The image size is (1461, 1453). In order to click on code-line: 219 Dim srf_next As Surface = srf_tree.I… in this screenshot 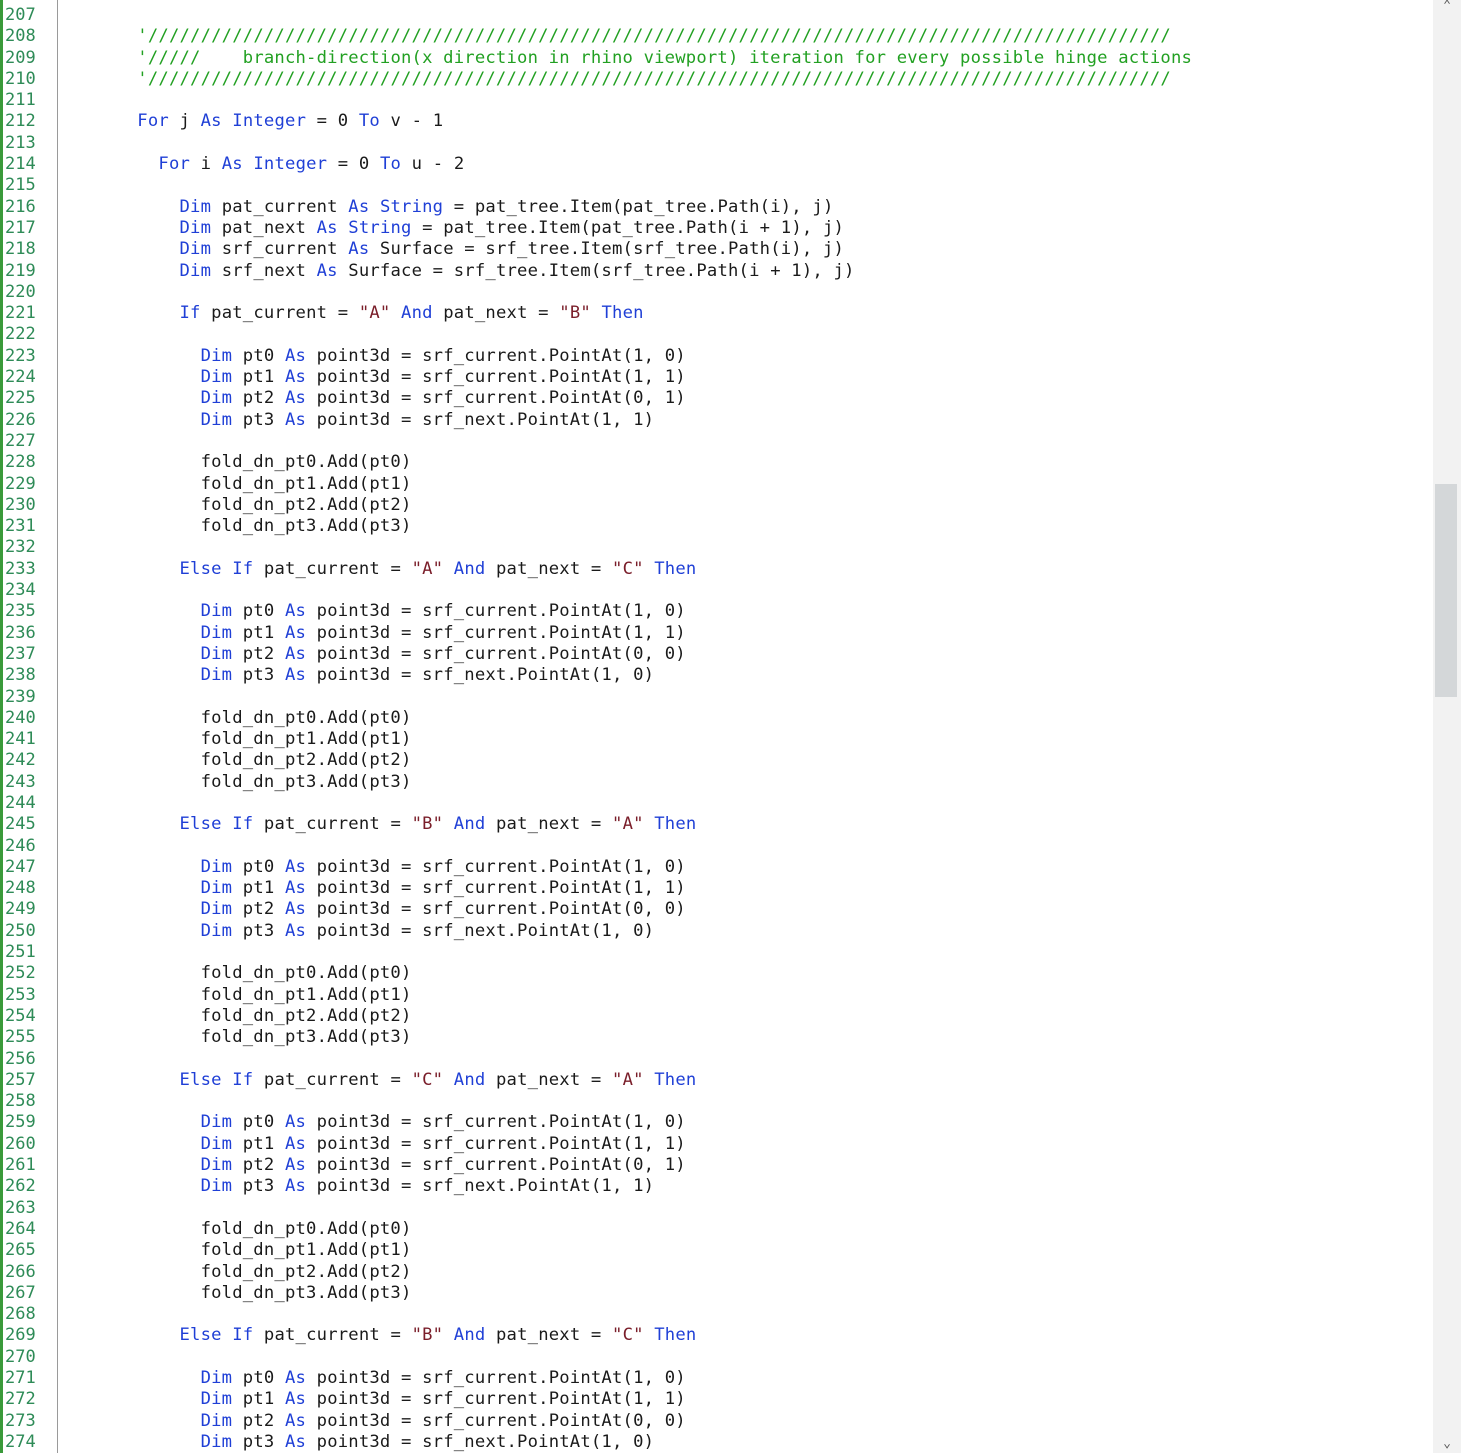, I will do `click(716, 271)`.